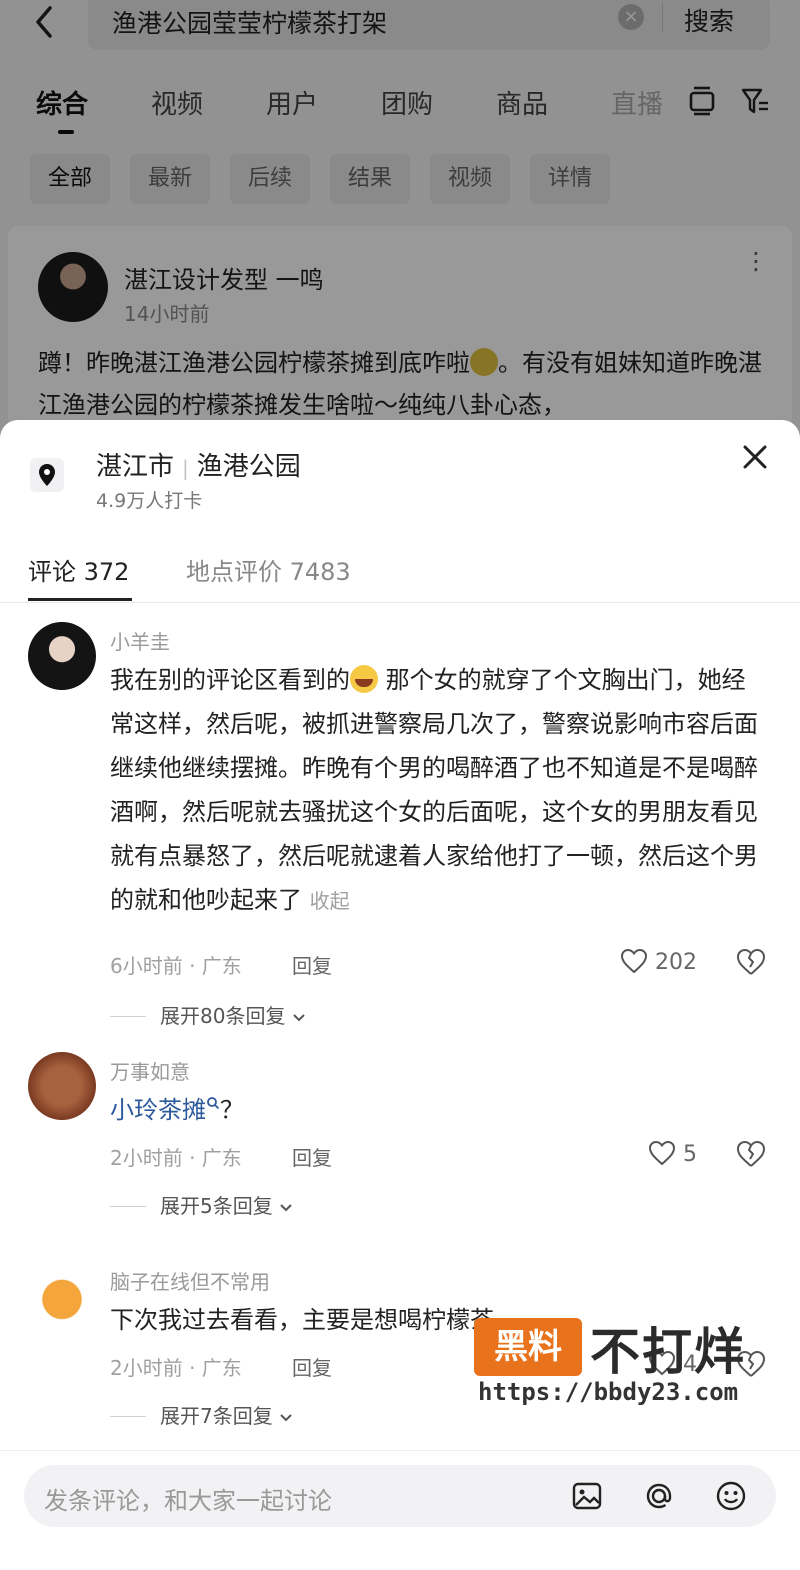 The width and height of the screenshot is (800, 1570). I want to click on comment-input-placeholder: 发条评论，和大家一起讨论, so click(188, 1501).